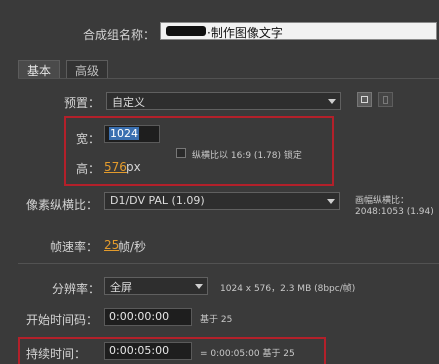  What do you see at coordinates (139, 316) in the screenshot?
I see `start-timecode-value: 0:00:00:00` at bounding box center [139, 316].